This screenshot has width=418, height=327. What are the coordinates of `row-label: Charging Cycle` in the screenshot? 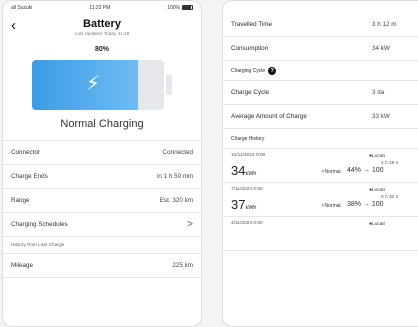 It's located at (248, 70).